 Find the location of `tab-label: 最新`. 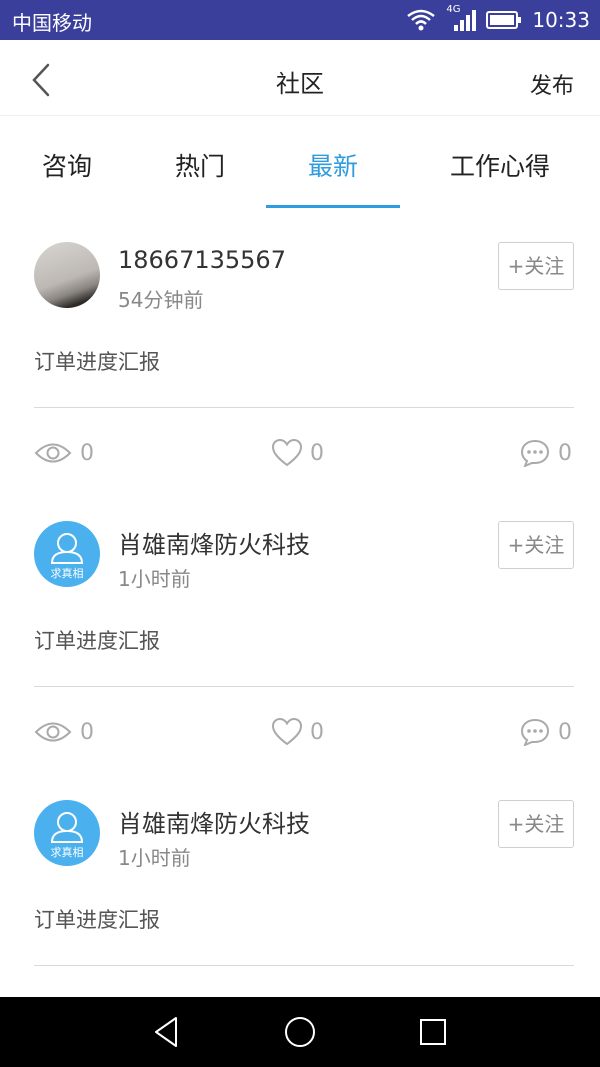

tab-label: 最新 is located at coordinates (332, 166).